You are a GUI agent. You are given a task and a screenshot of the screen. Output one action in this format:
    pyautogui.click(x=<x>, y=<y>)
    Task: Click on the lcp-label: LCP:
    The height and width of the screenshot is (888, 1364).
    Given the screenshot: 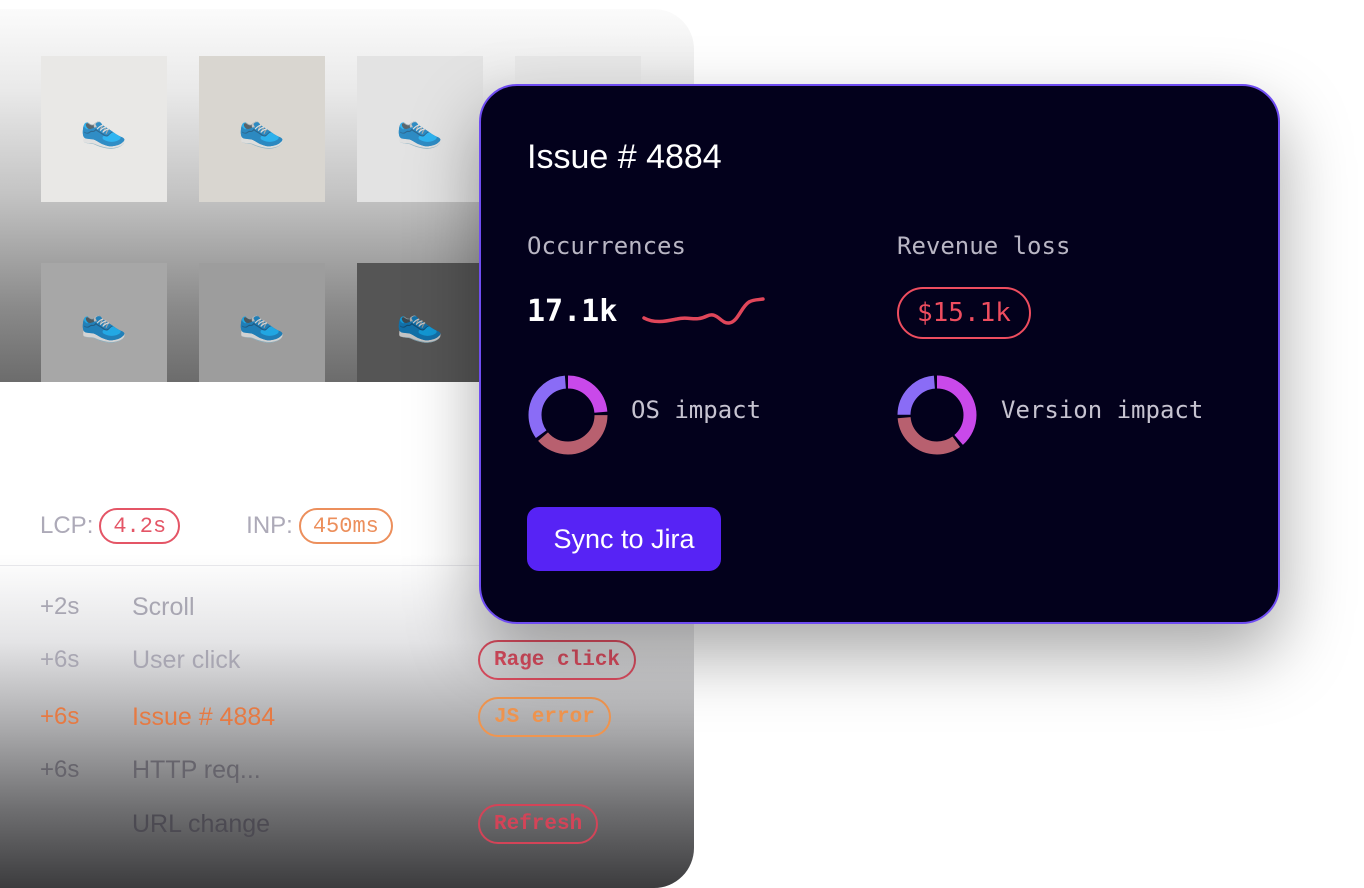 What is the action you would take?
    pyautogui.click(x=67, y=525)
    